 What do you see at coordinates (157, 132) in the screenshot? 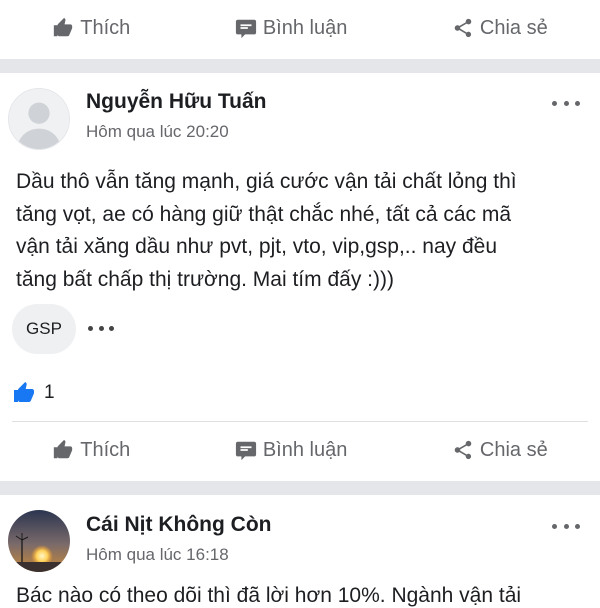
I see `post-time: Hôm qua lúc 20:20` at bounding box center [157, 132].